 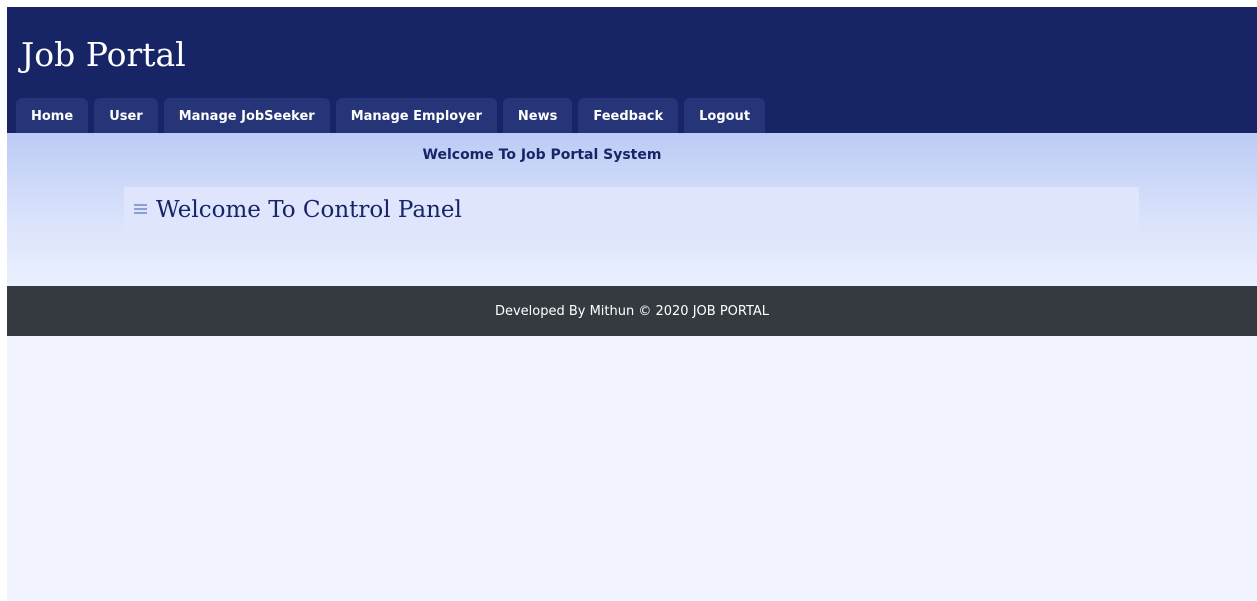 I want to click on site-title: Job Portal, so click(x=103, y=54).